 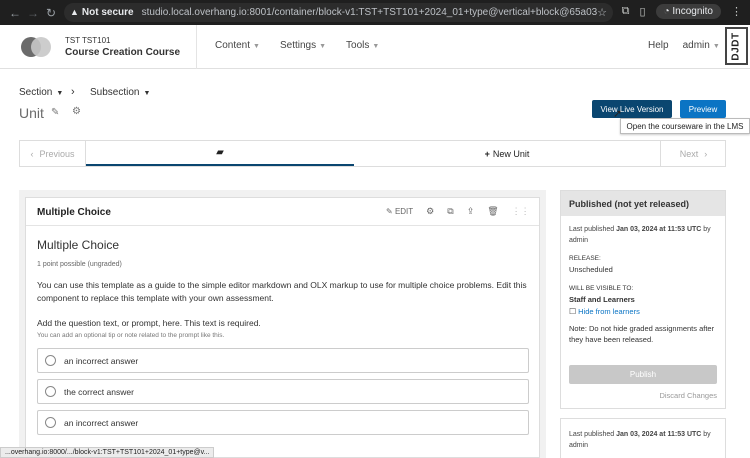 I want to click on chevron-right-icon: ›, so click(x=706, y=153).